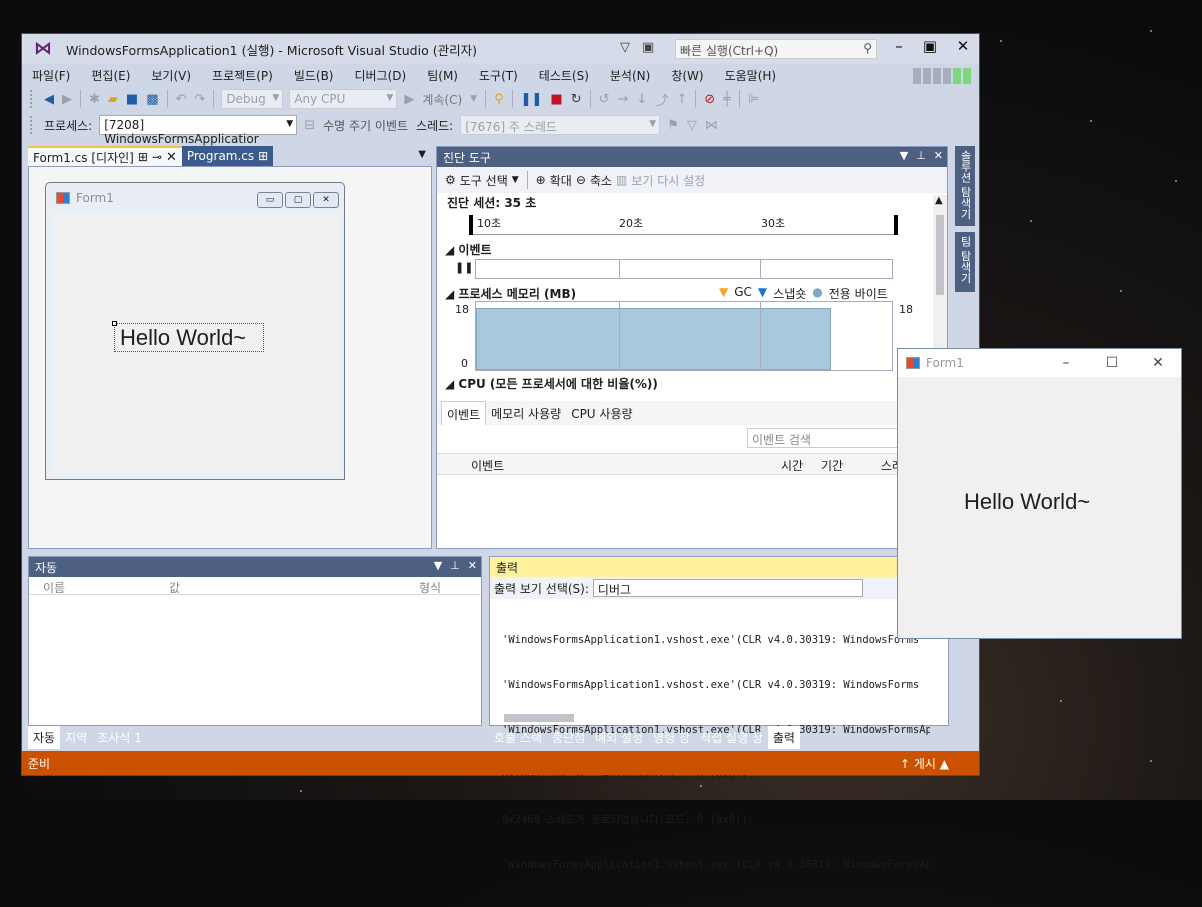 This screenshot has height=907, width=1202. Describe the element at coordinates (110, 75) in the screenshot. I see `menu-edit: 편집(E)` at that location.